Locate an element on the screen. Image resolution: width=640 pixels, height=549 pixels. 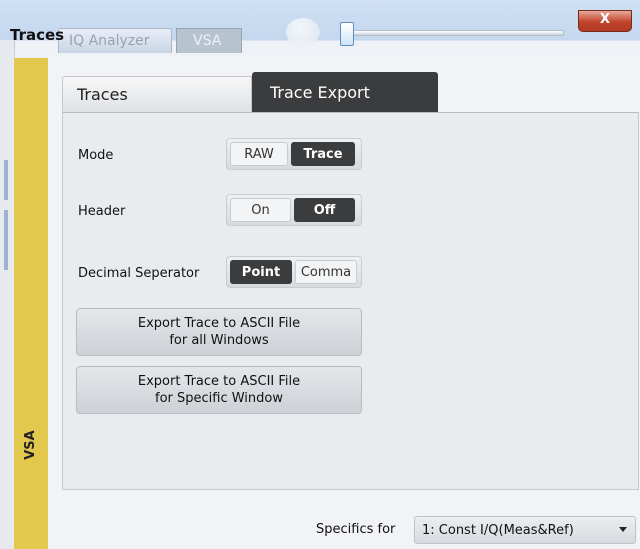
background-tab-iq-analyzer: IQ Analyzer is located at coordinates (115, 40).